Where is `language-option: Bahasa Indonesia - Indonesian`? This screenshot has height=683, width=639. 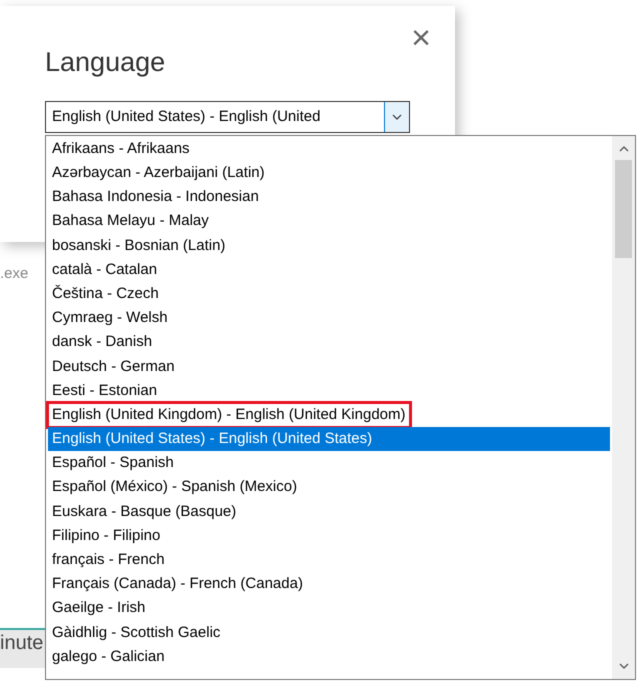
language-option: Bahasa Indonesia - Indonesian is located at coordinates (155, 197).